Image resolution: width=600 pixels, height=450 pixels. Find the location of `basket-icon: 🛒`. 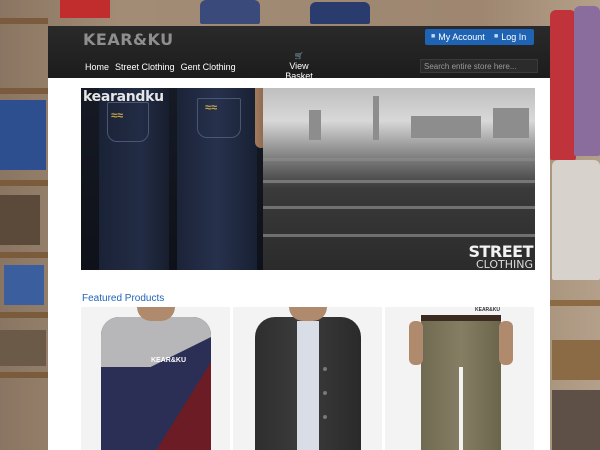

basket-icon: 🛒 is located at coordinates (299, 56).